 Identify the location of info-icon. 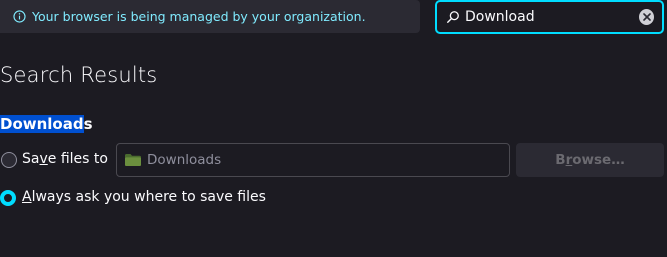
(19, 17).